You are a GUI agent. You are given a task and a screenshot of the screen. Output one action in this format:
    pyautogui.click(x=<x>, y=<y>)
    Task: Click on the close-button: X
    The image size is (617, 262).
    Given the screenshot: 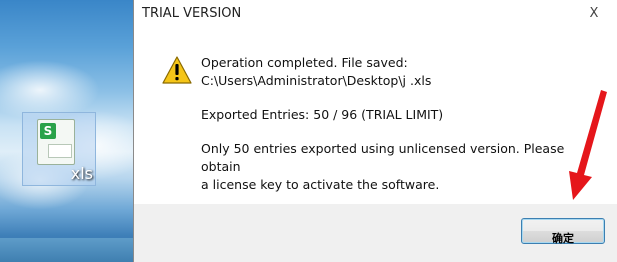 What is the action you would take?
    pyautogui.click(x=594, y=14)
    